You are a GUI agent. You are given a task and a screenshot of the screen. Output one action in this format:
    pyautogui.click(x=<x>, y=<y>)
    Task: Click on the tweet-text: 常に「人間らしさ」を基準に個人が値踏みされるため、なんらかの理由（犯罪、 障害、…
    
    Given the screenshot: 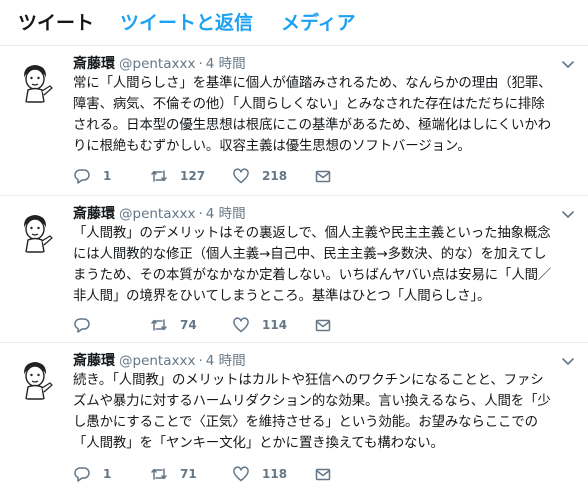 What is the action you would take?
    pyautogui.click(x=312, y=115)
    